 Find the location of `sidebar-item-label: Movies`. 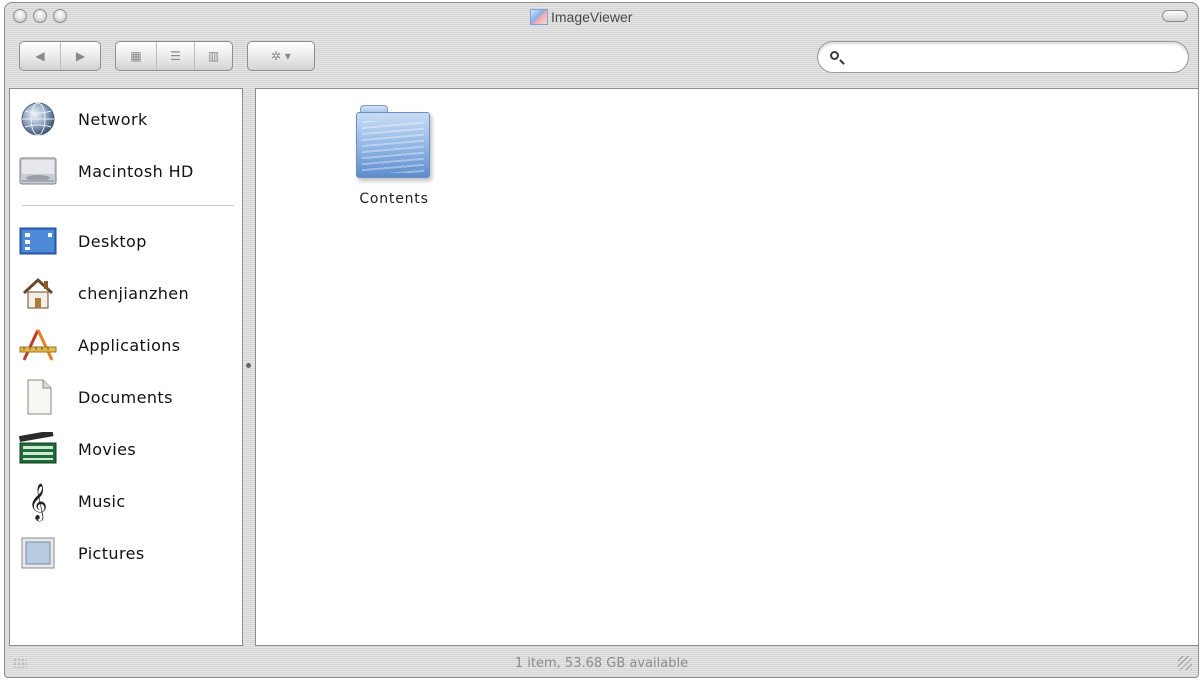

sidebar-item-label: Movies is located at coordinates (107, 449).